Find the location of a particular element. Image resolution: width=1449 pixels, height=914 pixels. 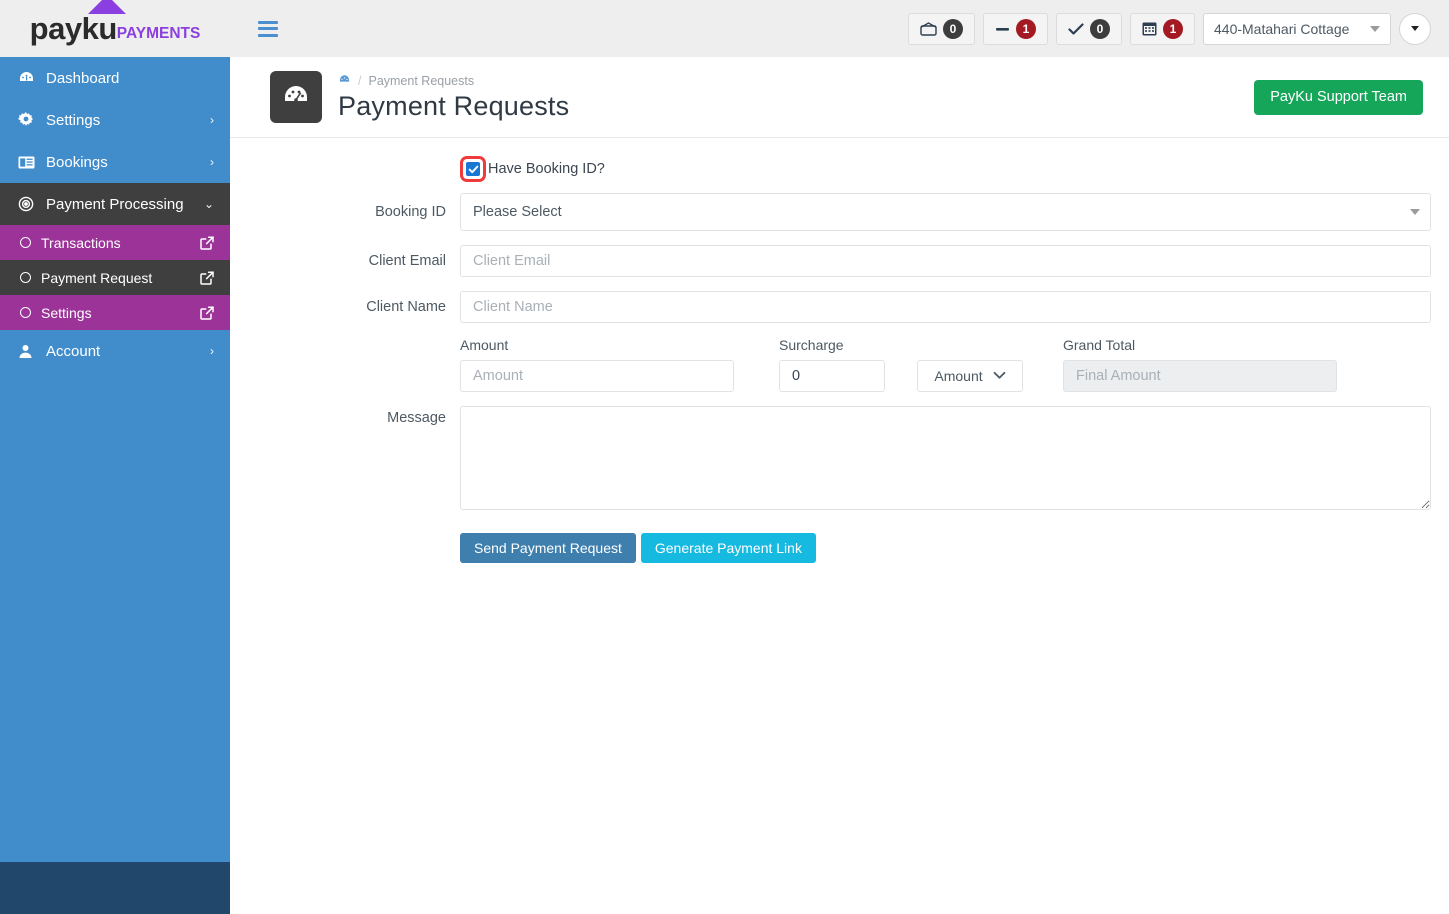

amount-field: Amount is located at coordinates (597, 364).